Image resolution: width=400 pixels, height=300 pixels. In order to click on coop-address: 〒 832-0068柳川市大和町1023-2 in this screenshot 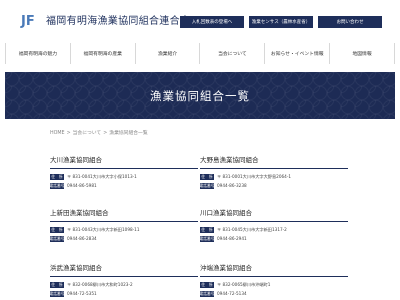, I will do `click(100, 284)`.